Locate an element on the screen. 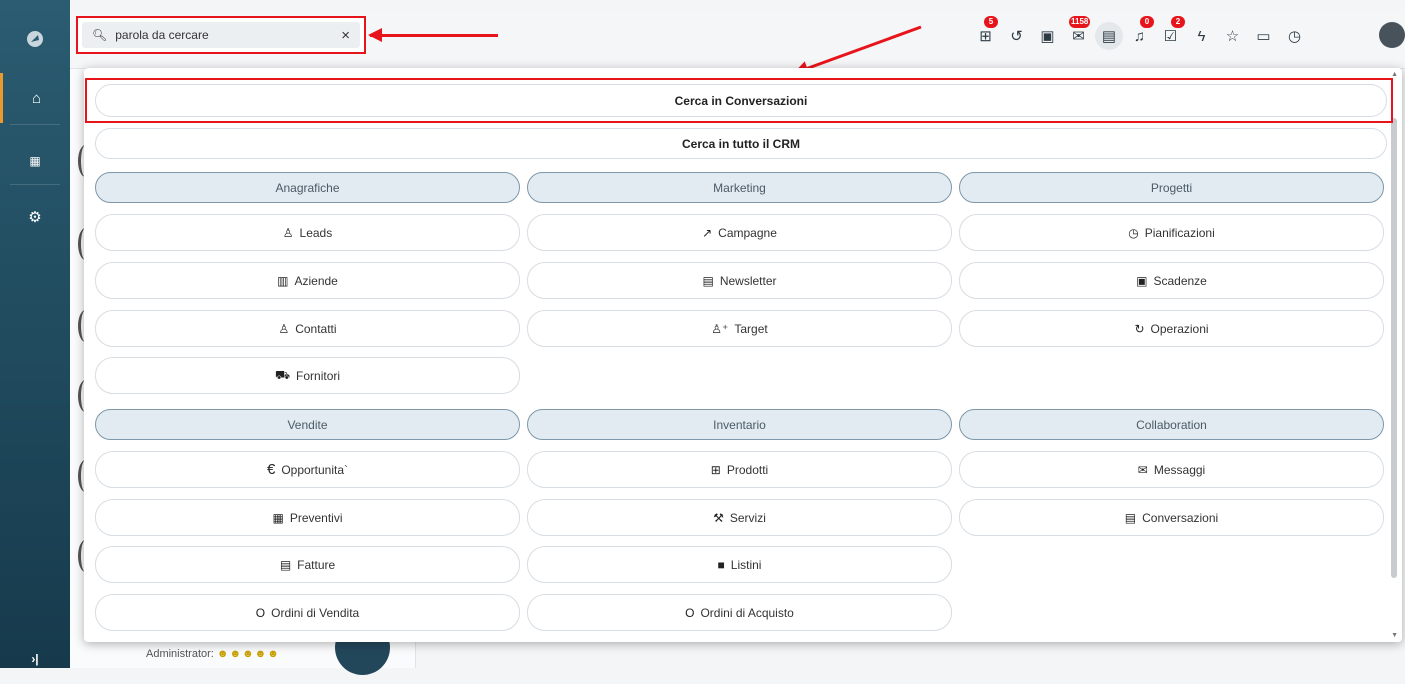  scroll-up-icon: ▲ is located at coordinates (1394, 74).